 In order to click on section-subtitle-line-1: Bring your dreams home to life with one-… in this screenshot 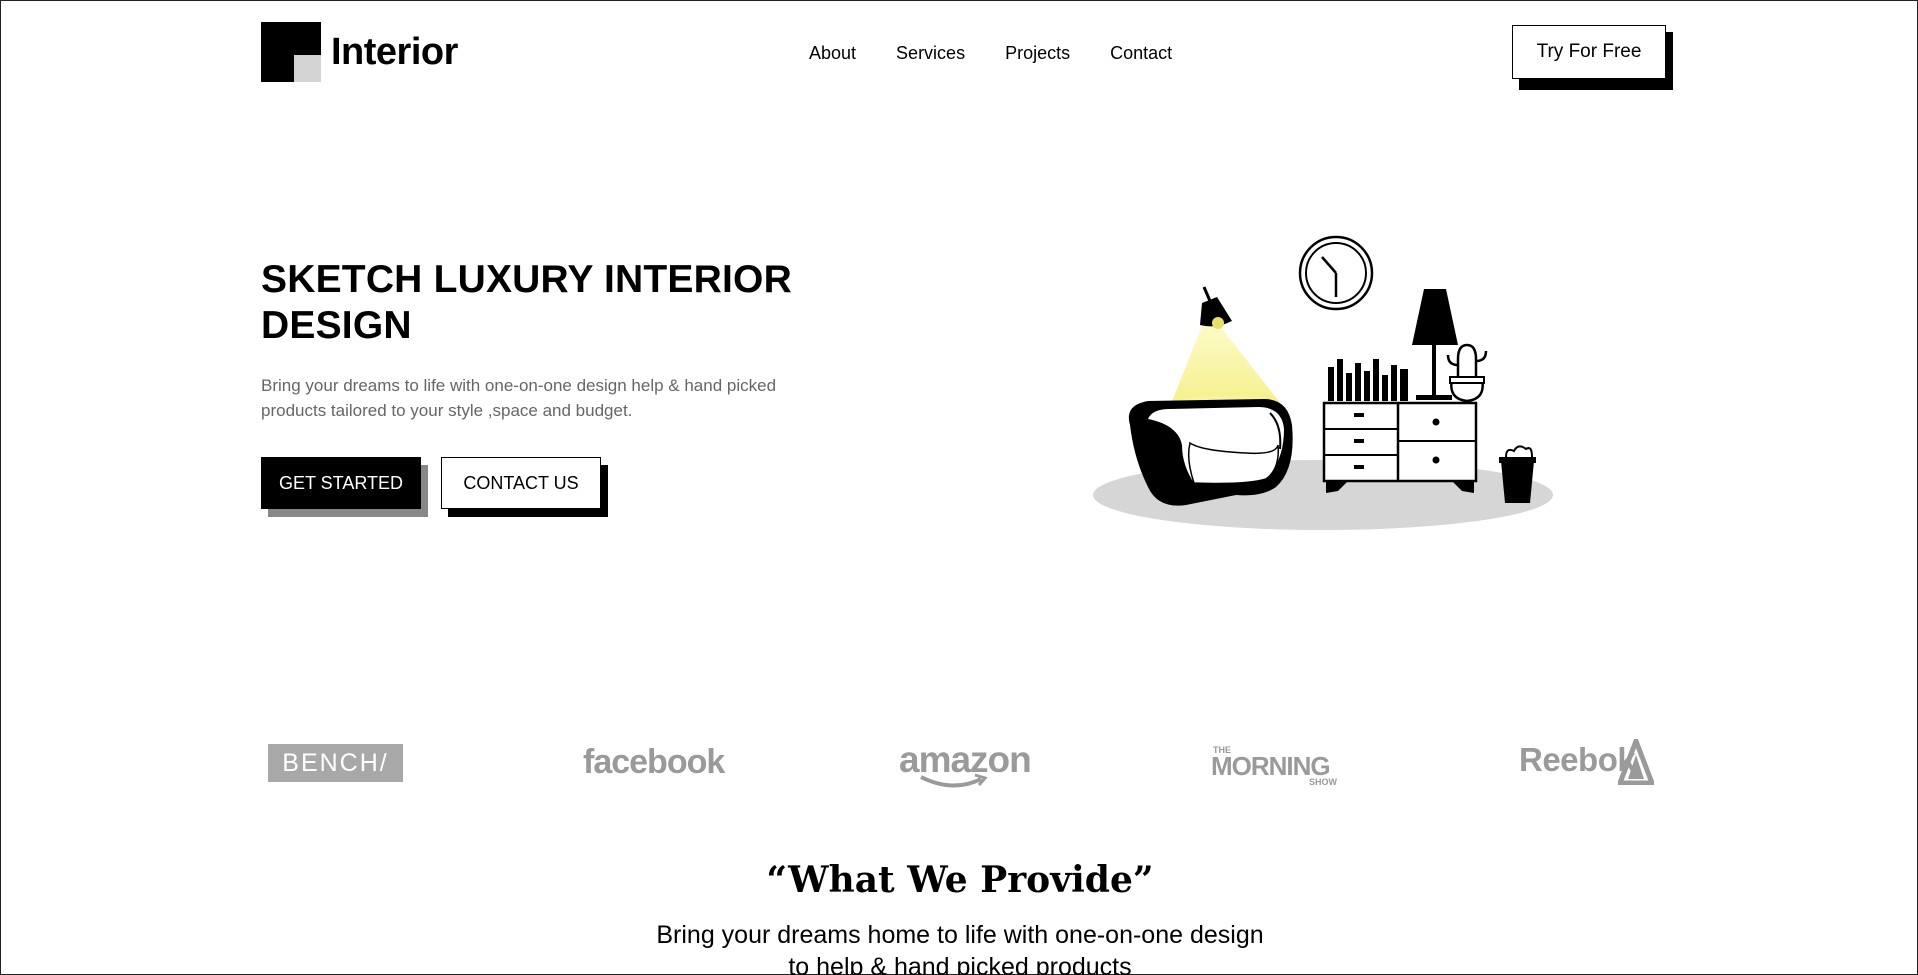, I will do `click(960, 935)`.